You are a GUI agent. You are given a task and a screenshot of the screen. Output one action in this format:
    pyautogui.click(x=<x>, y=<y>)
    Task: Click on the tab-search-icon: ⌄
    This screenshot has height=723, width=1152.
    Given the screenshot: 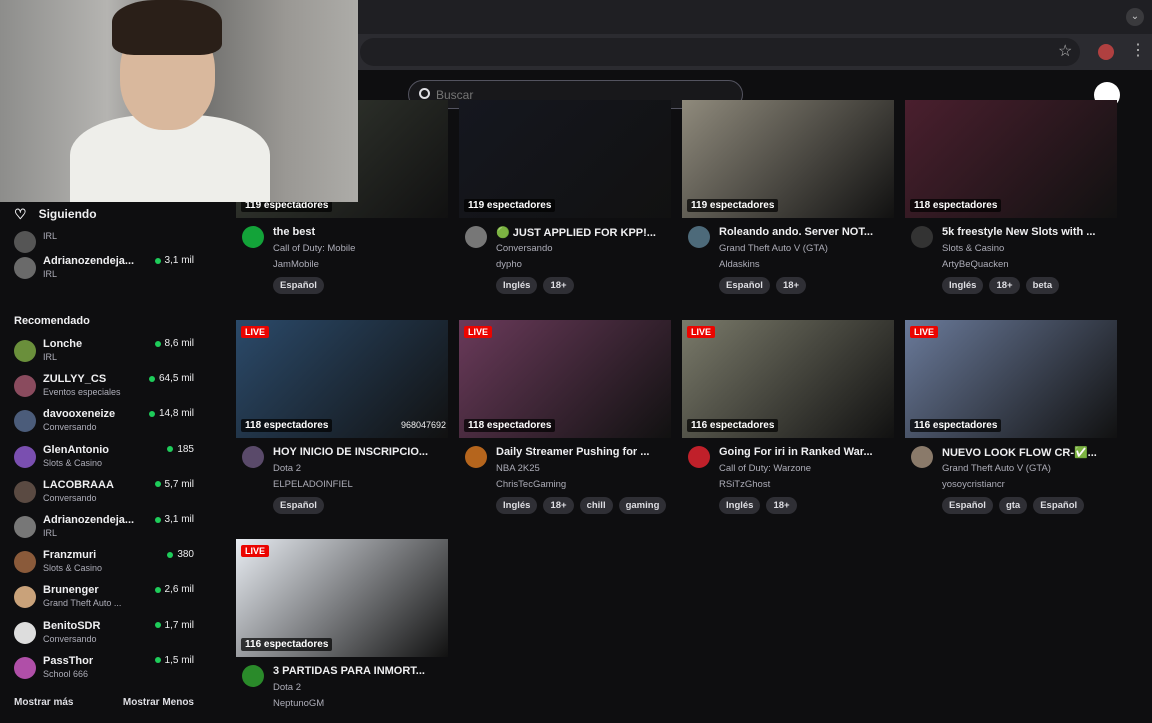 What is the action you would take?
    pyautogui.click(x=1135, y=17)
    